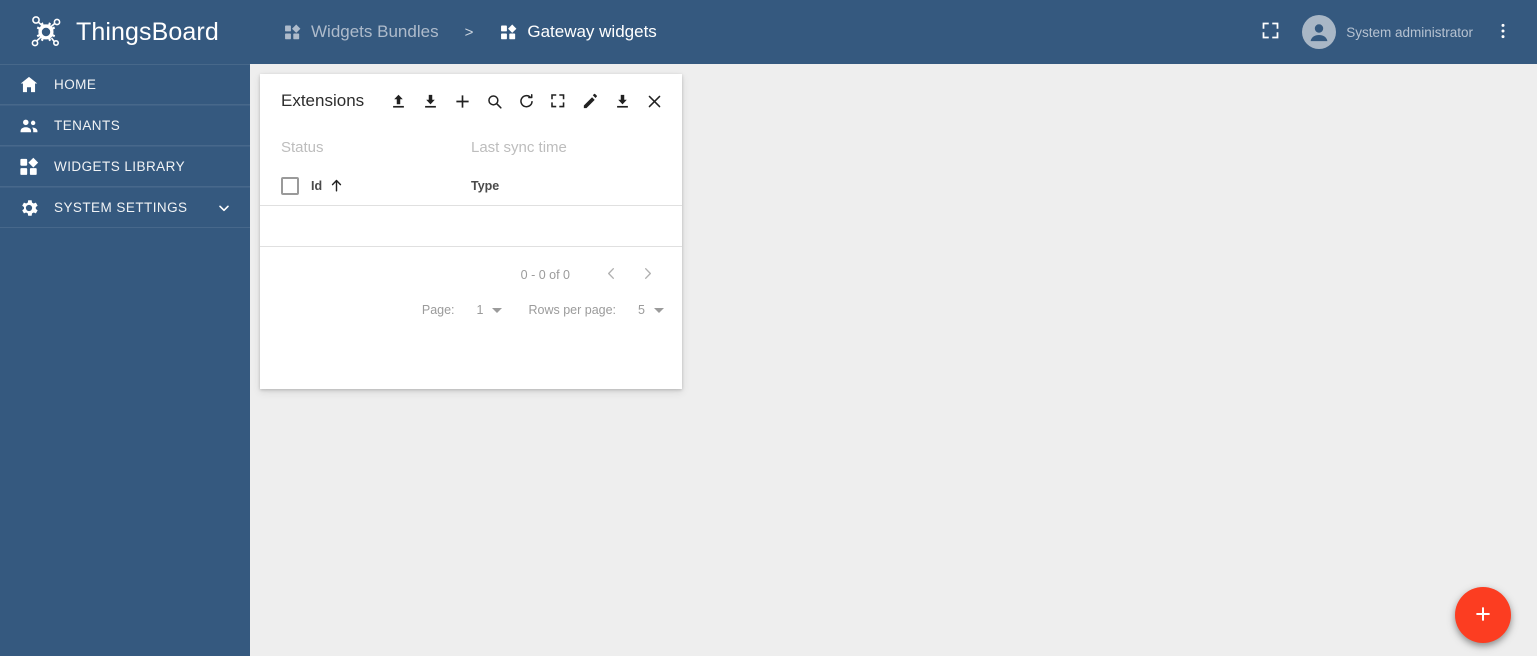  Describe the element at coordinates (29, 126) in the screenshot. I see `people-icon` at that location.